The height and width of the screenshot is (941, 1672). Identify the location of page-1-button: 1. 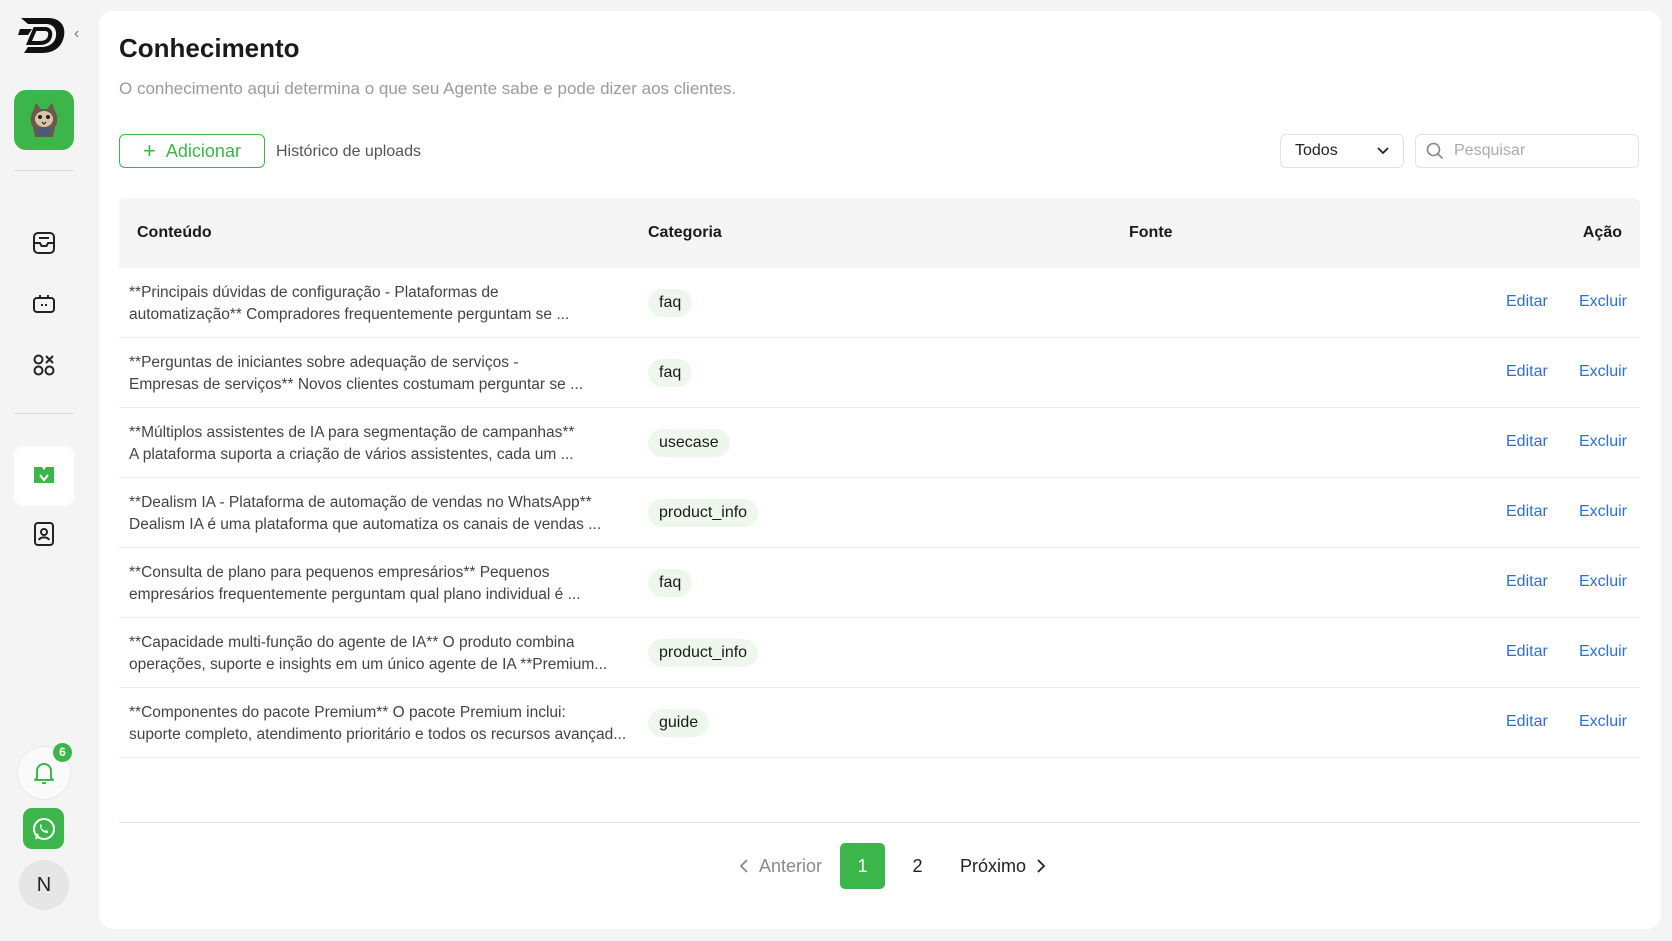
(863, 866).